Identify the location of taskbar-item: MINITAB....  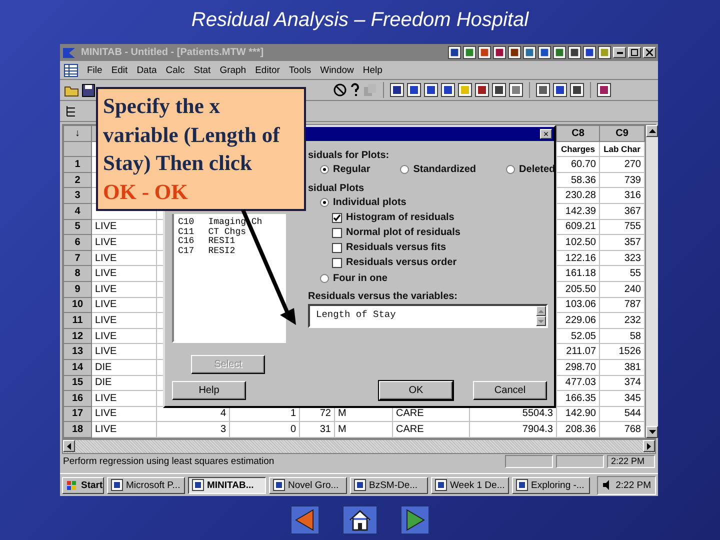
(227, 485).